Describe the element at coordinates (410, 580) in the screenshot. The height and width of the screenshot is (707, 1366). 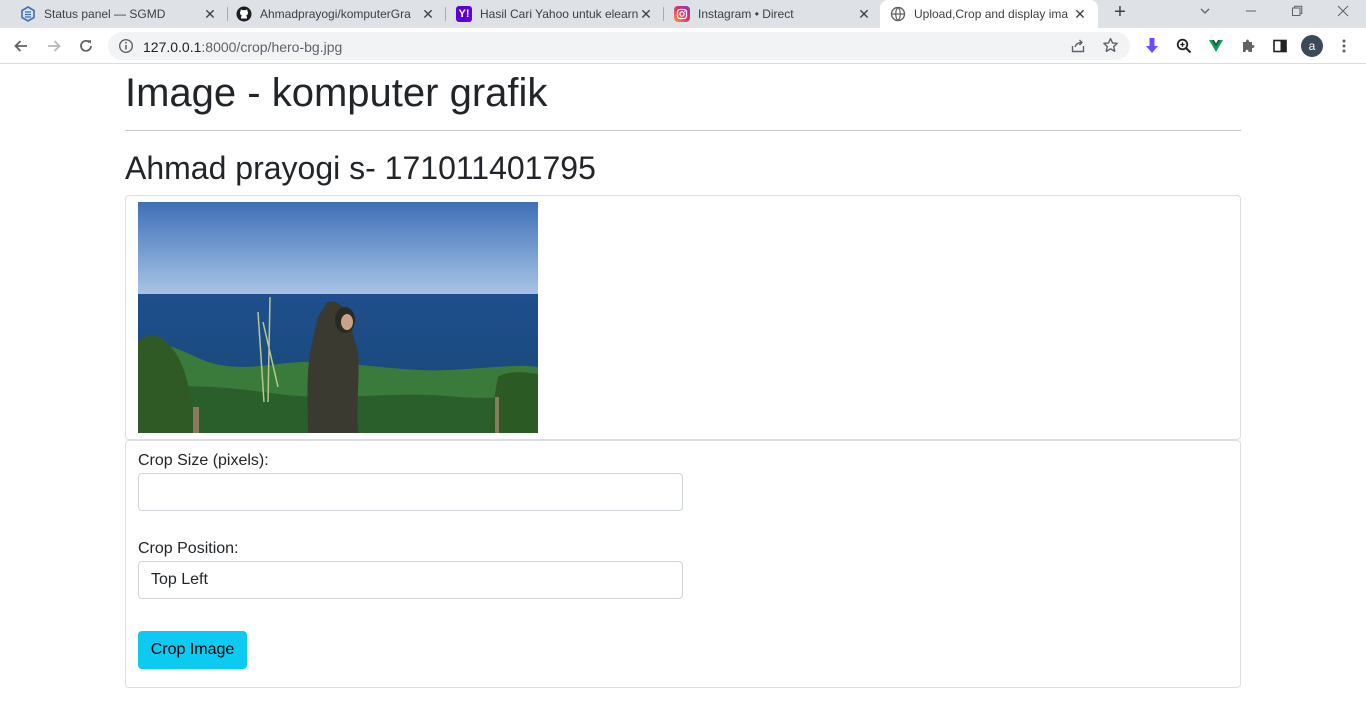
I see `crop-position-select: Top Left` at that location.